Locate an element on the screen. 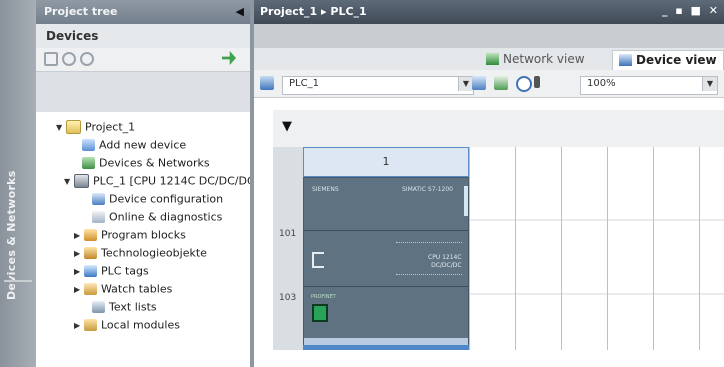  tree-item-label: Add new device is located at coordinates (143, 145).